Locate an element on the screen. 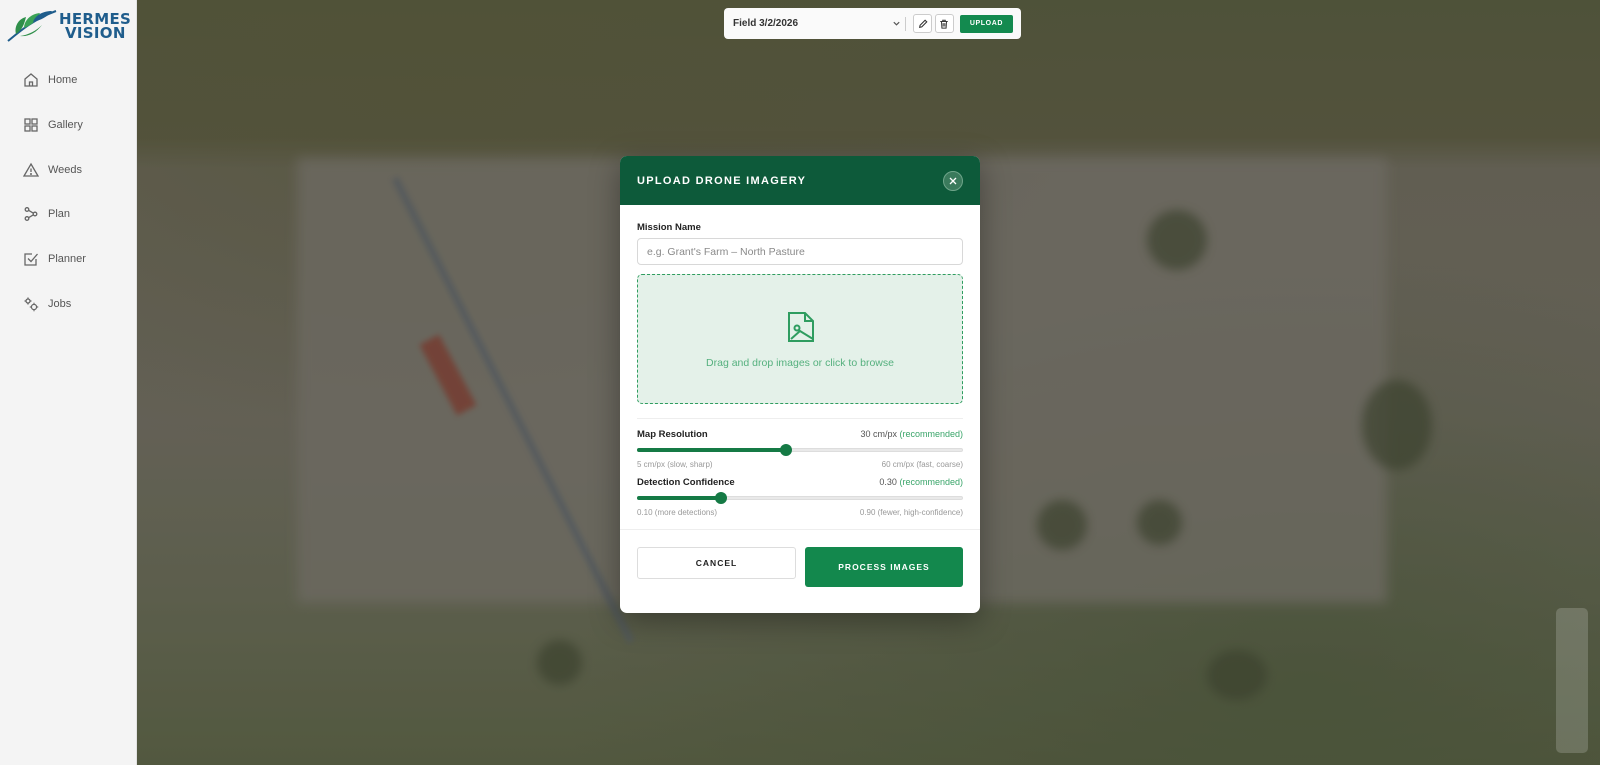 The image size is (1600, 765). field-toolbar: Field 3/2/2026 UPLOAD is located at coordinates (872, 23).